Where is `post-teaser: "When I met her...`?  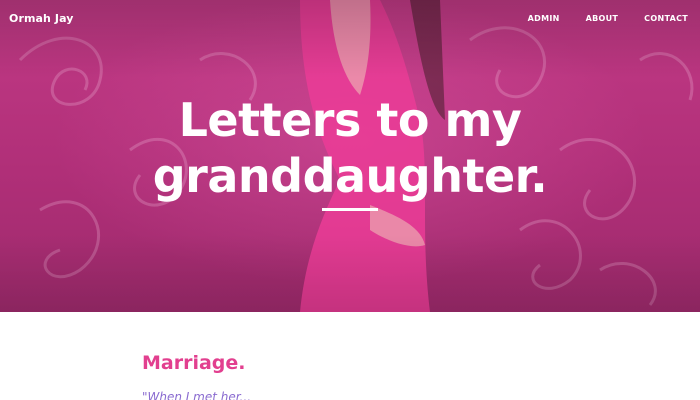 post-teaser: "When I met her... is located at coordinates (197, 395).